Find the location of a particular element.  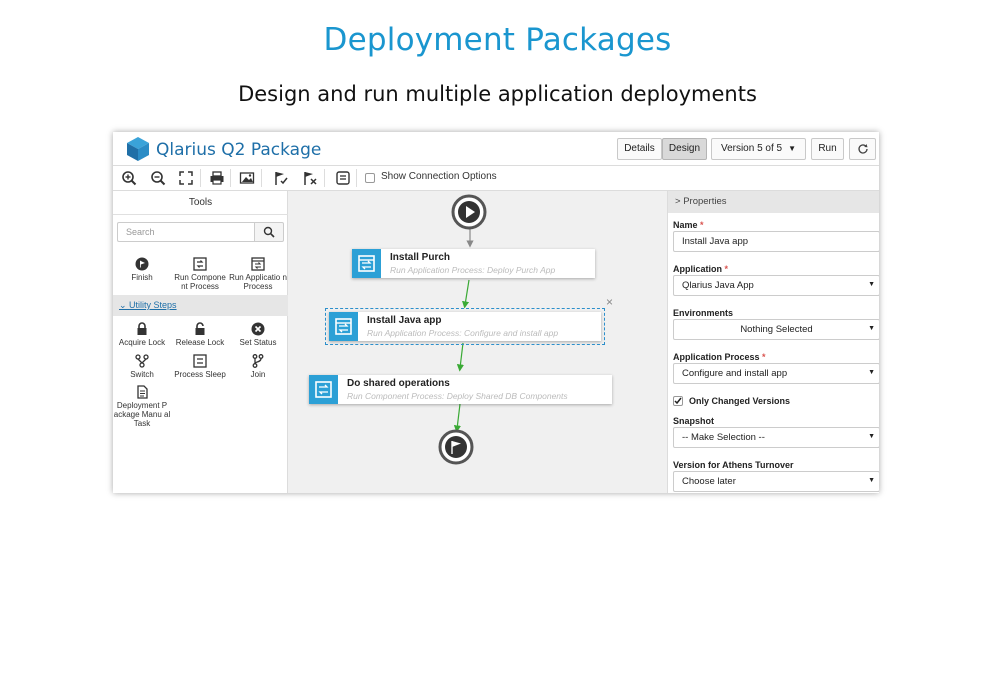

utility-steps-label: Utility Steps is located at coordinates (153, 305).